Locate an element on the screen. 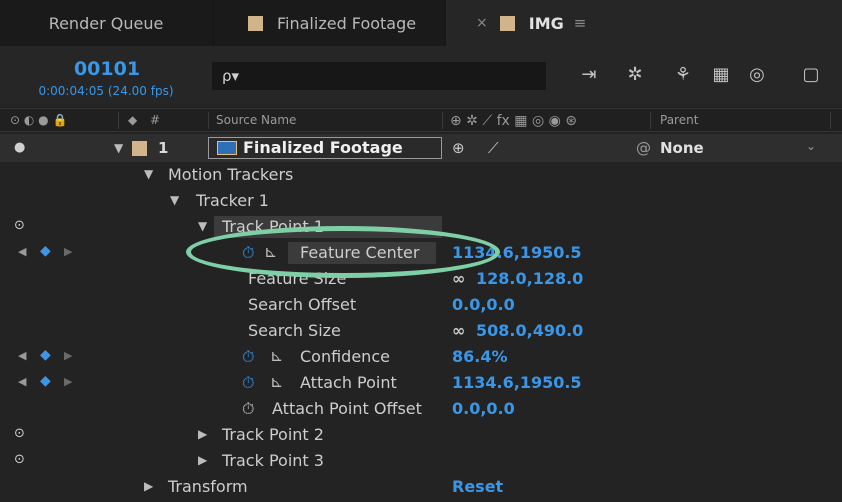  tab-render-queue-label: Render Queue is located at coordinates (106, 23).